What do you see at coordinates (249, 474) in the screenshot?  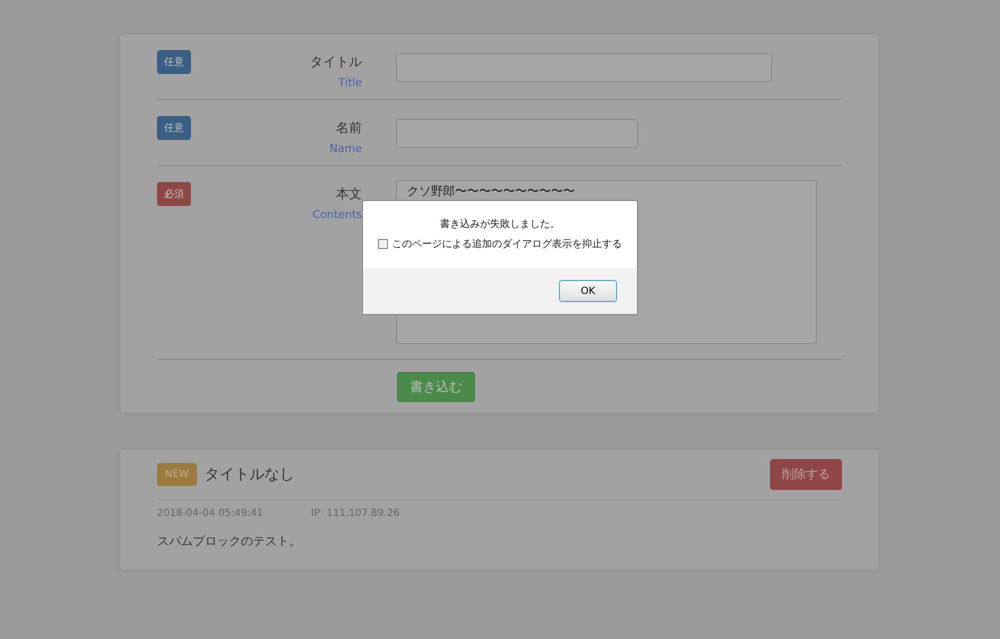 I see `post-title: タイトルなし` at bounding box center [249, 474].